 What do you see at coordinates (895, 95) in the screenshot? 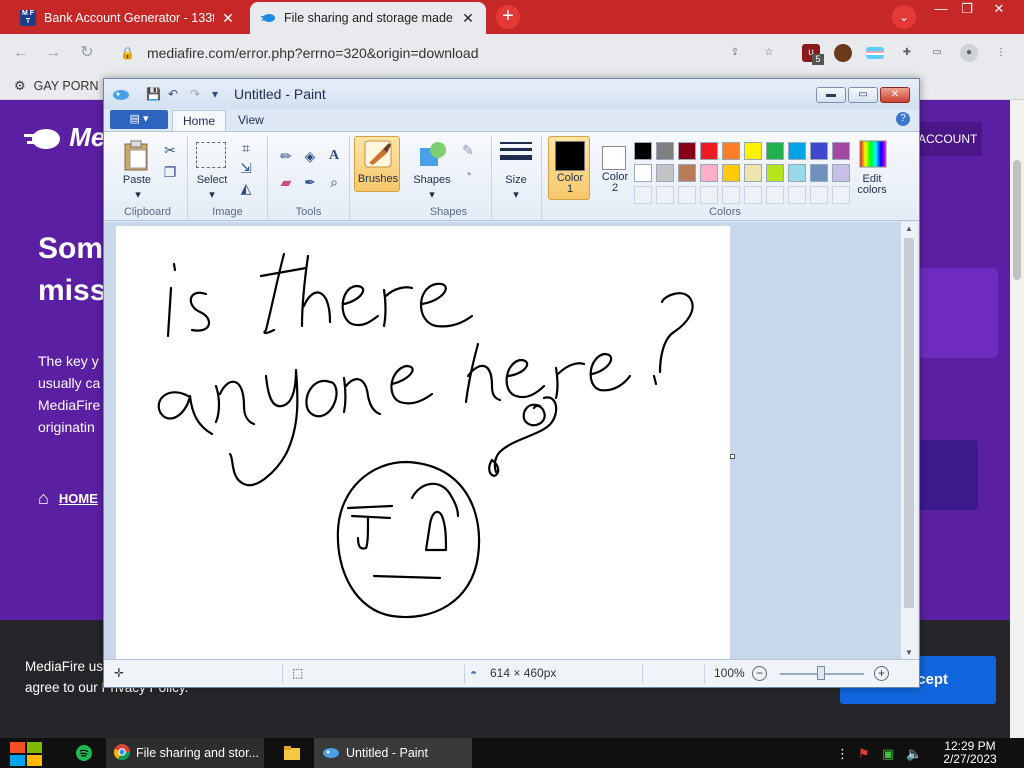
I see `paint-close-button: ✕` at bounding box center [895, 95].